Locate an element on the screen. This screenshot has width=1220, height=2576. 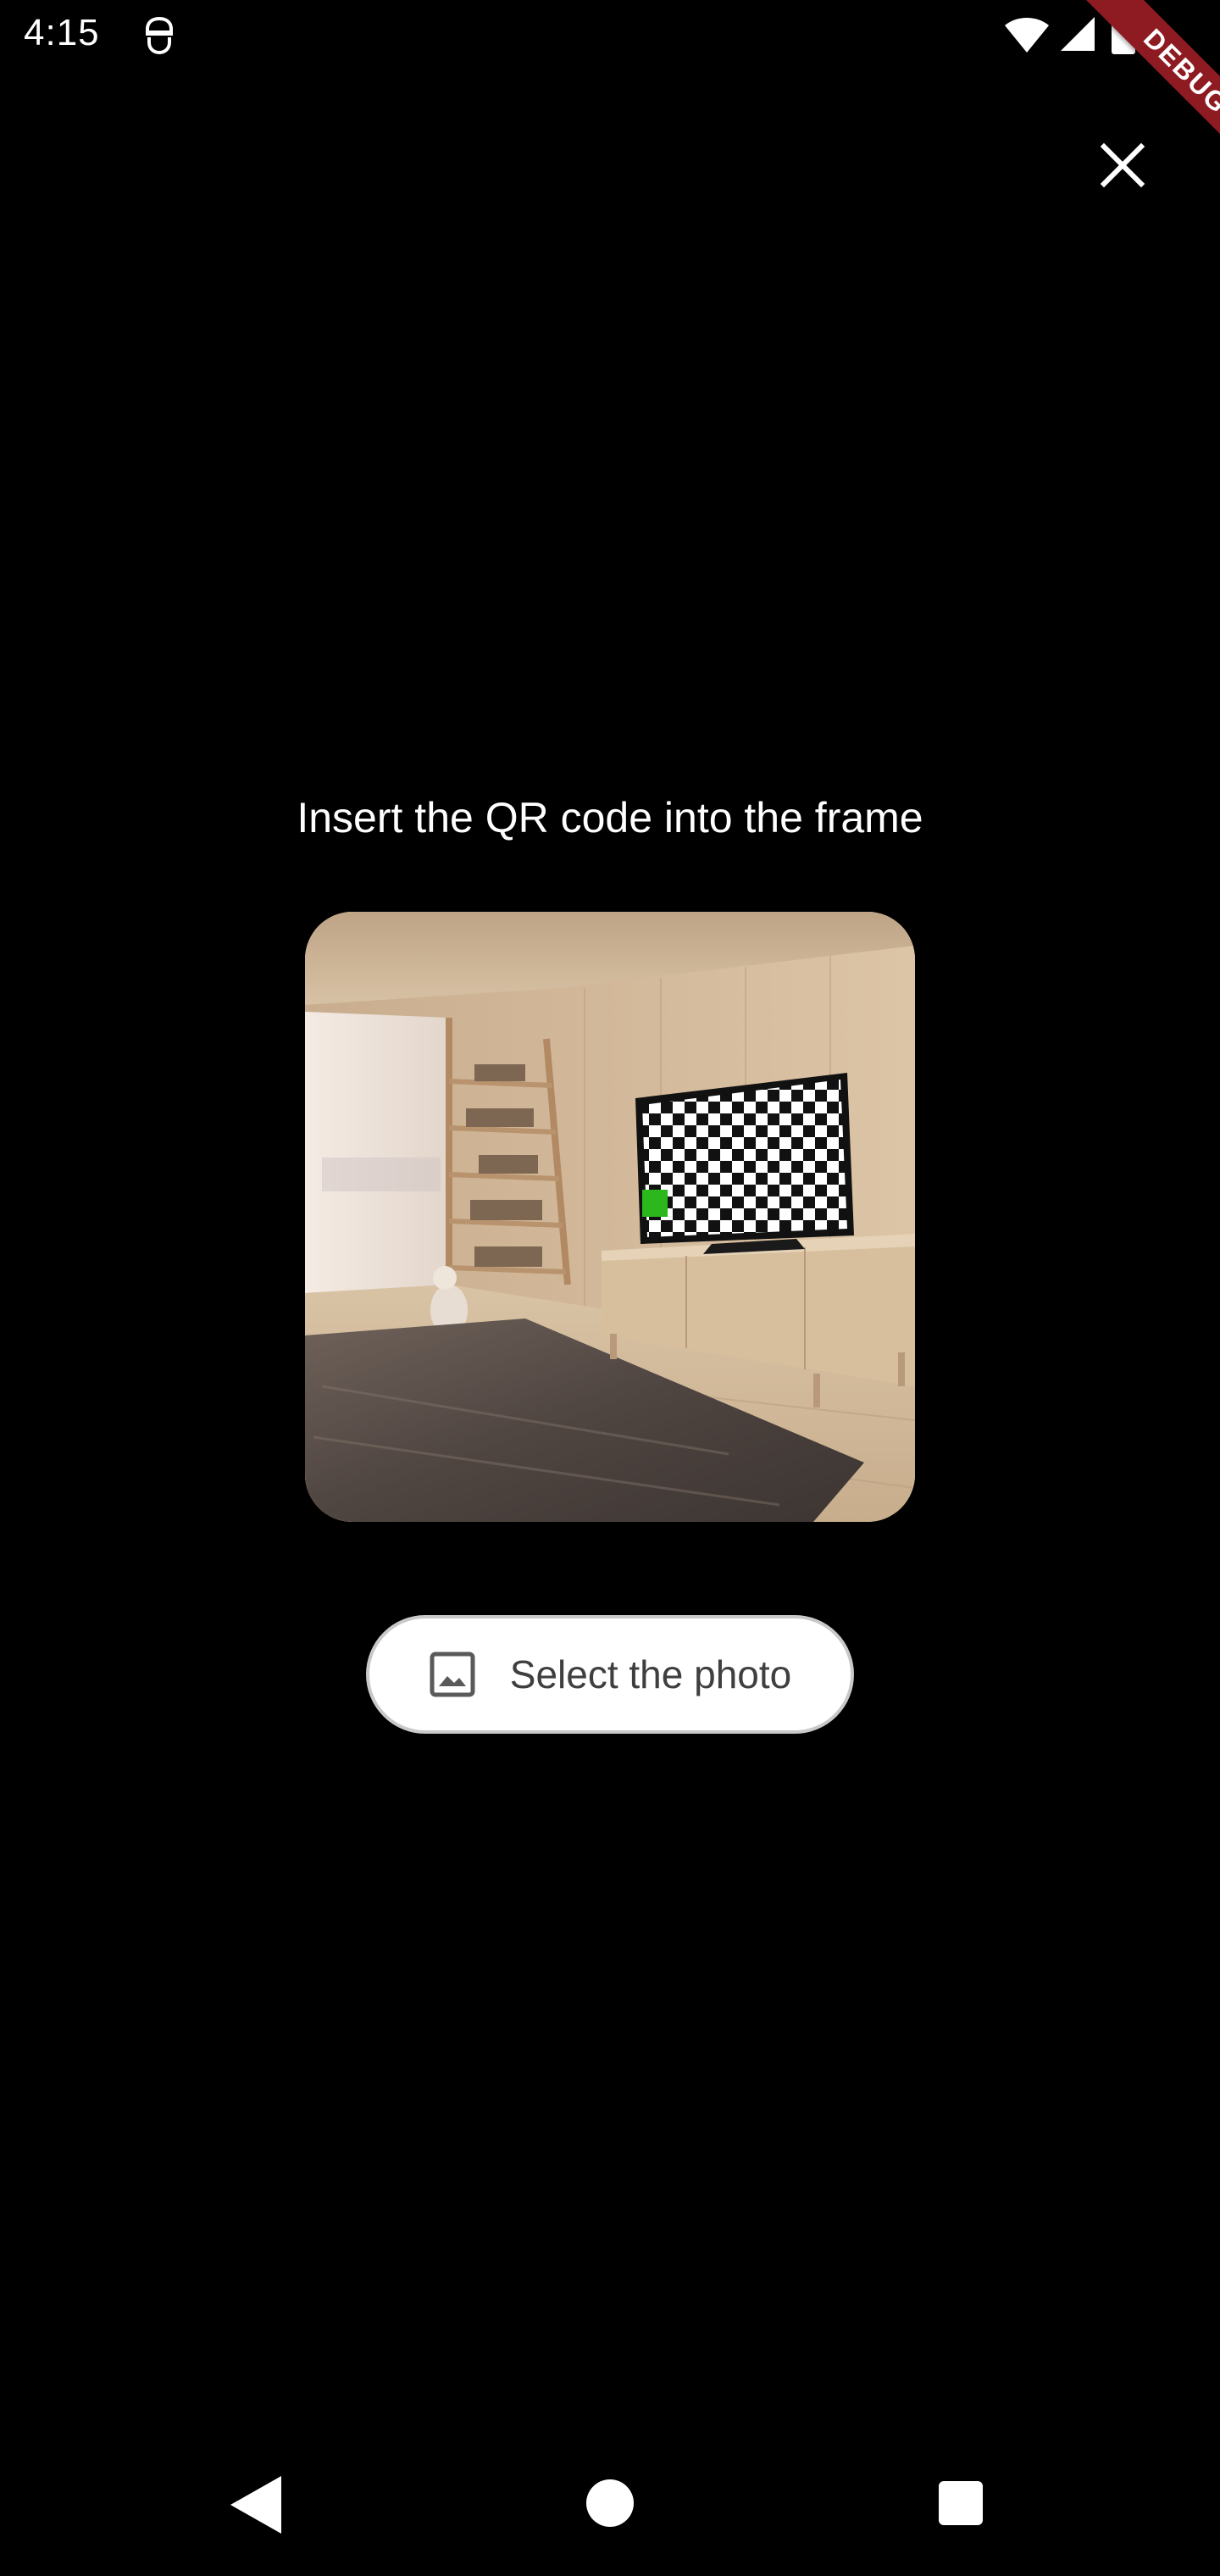
select-photo-button: Select the photo is located at coordinates (610, 1674).